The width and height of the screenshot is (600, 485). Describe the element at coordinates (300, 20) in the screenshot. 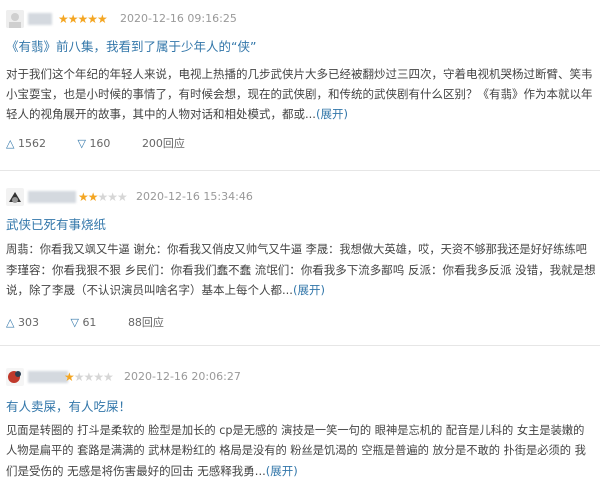

I see `review-header: ★★★★★ 2020-12-16 09:16:25` at that location.